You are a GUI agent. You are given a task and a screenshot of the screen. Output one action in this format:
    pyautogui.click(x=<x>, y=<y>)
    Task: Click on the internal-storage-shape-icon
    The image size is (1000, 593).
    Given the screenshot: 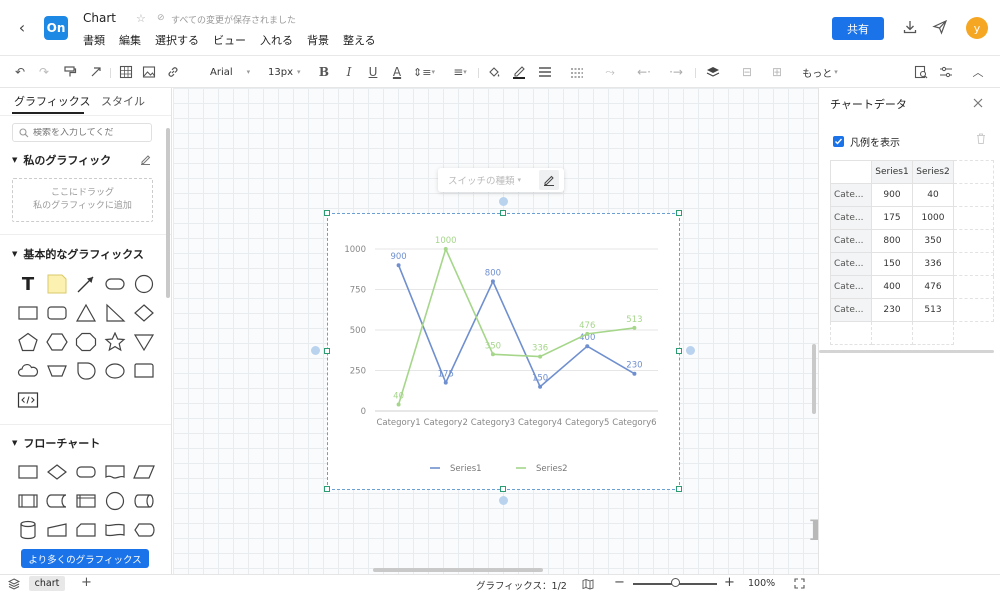 What is the action you would take?
    pyautogui.click(x=86, y=501)
    